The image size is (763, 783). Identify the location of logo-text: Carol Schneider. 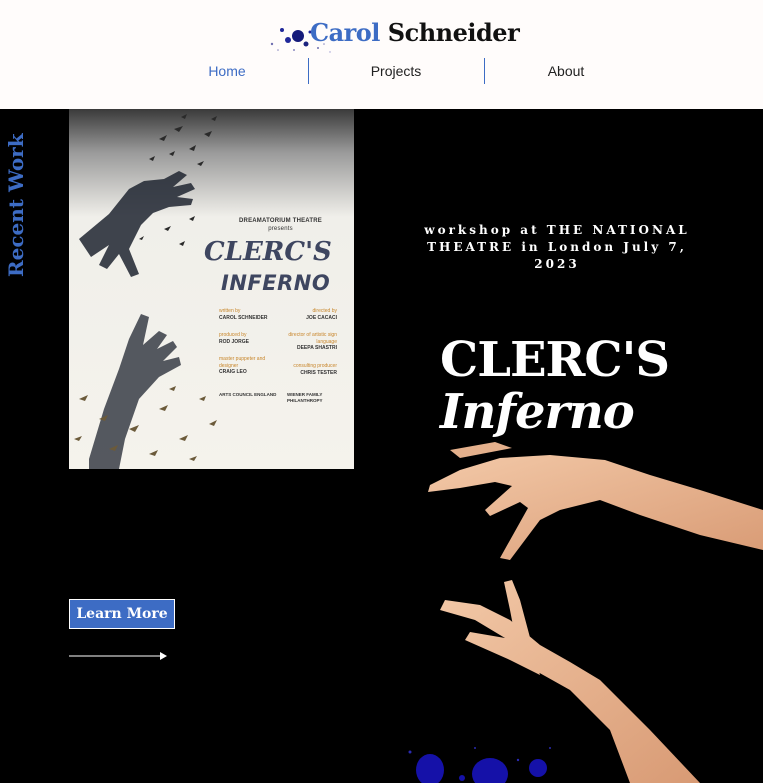
(415, 32).